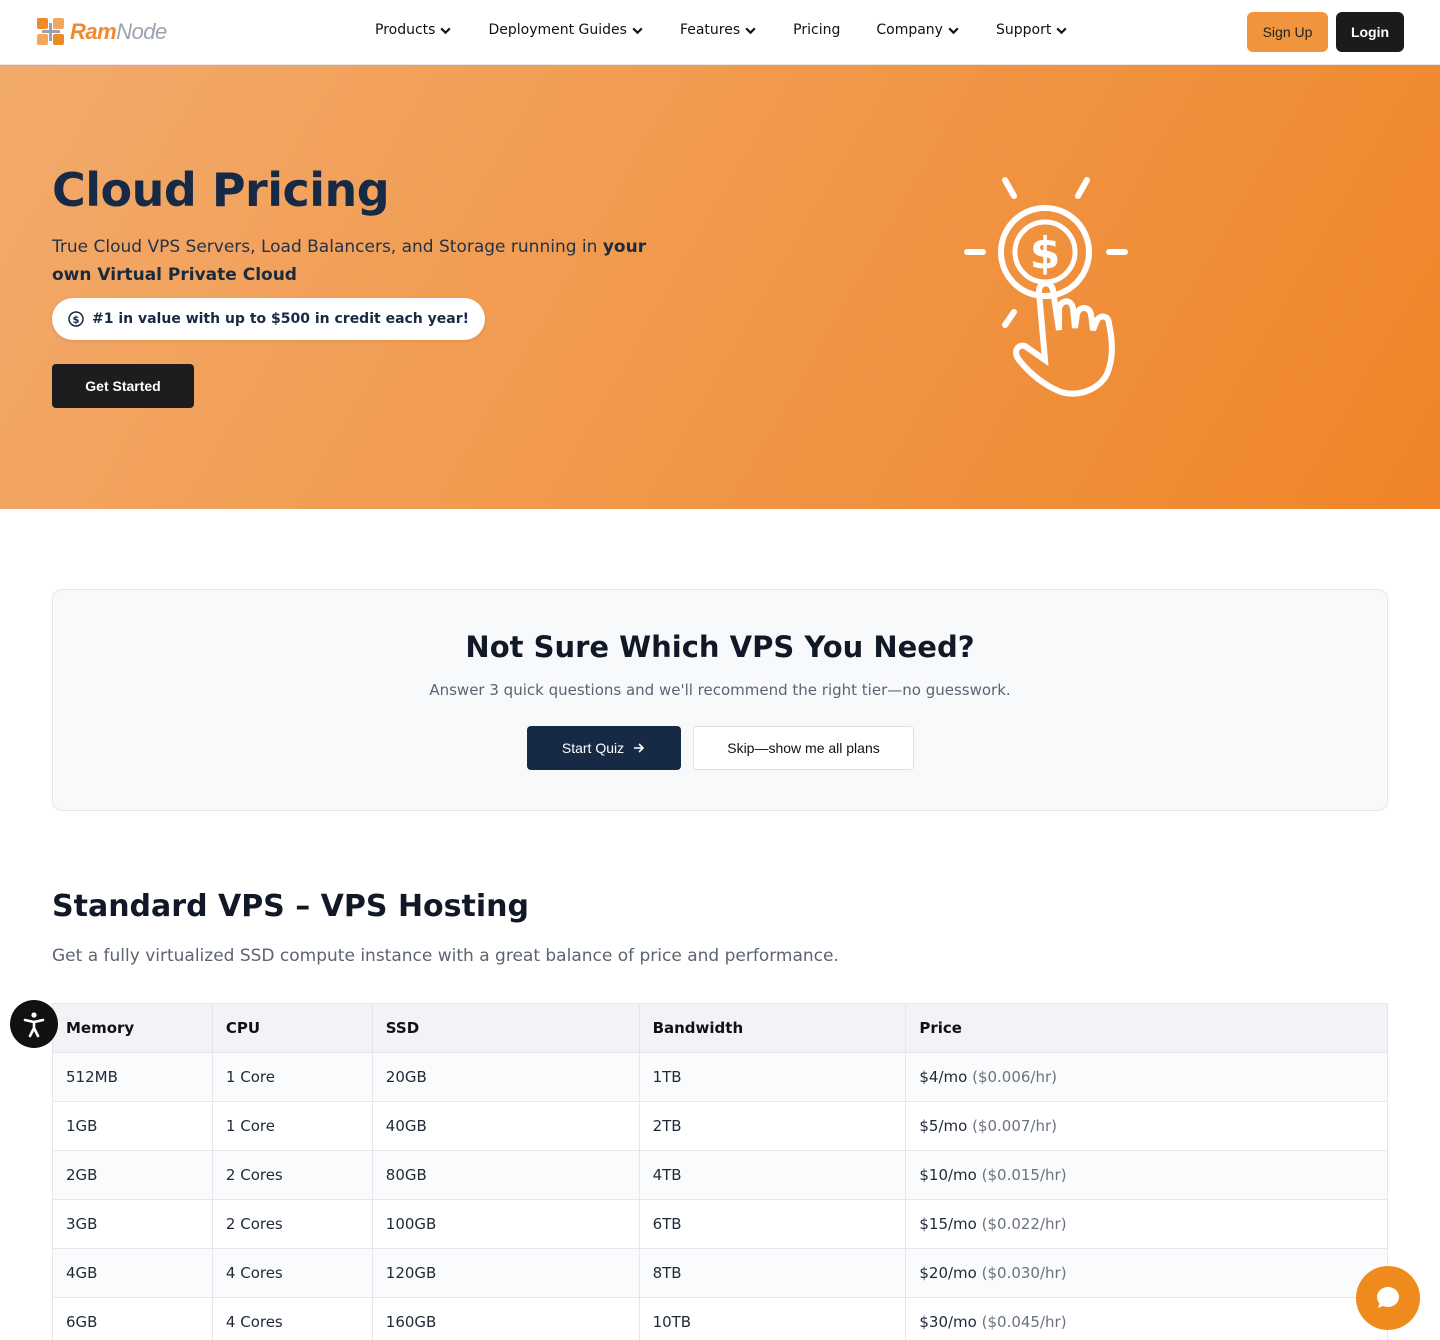 This screenshot has width=1440, height=1340. Describe the element at coordinates (1146, 1077) in the screenshot. I see `cell-price: $4/mo ($0.006/hr)` at that location.